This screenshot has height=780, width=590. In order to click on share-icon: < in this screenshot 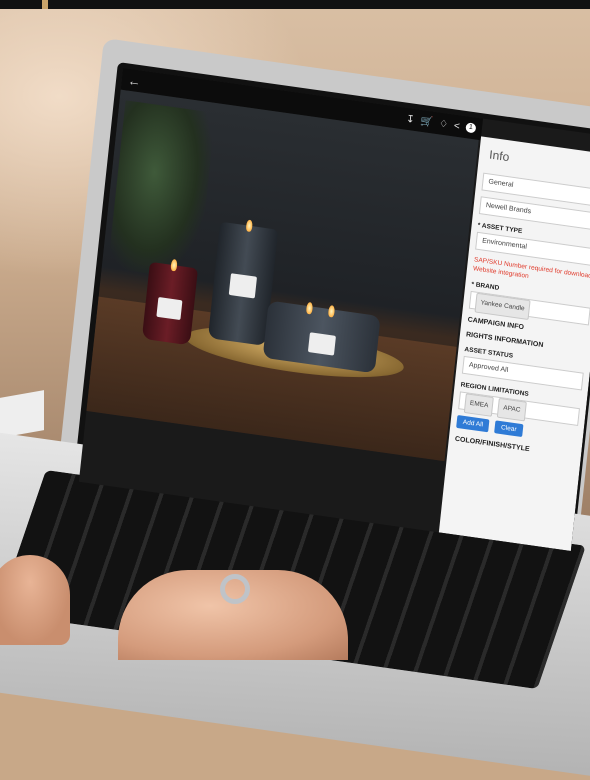, I will do `click(456, 126)`.